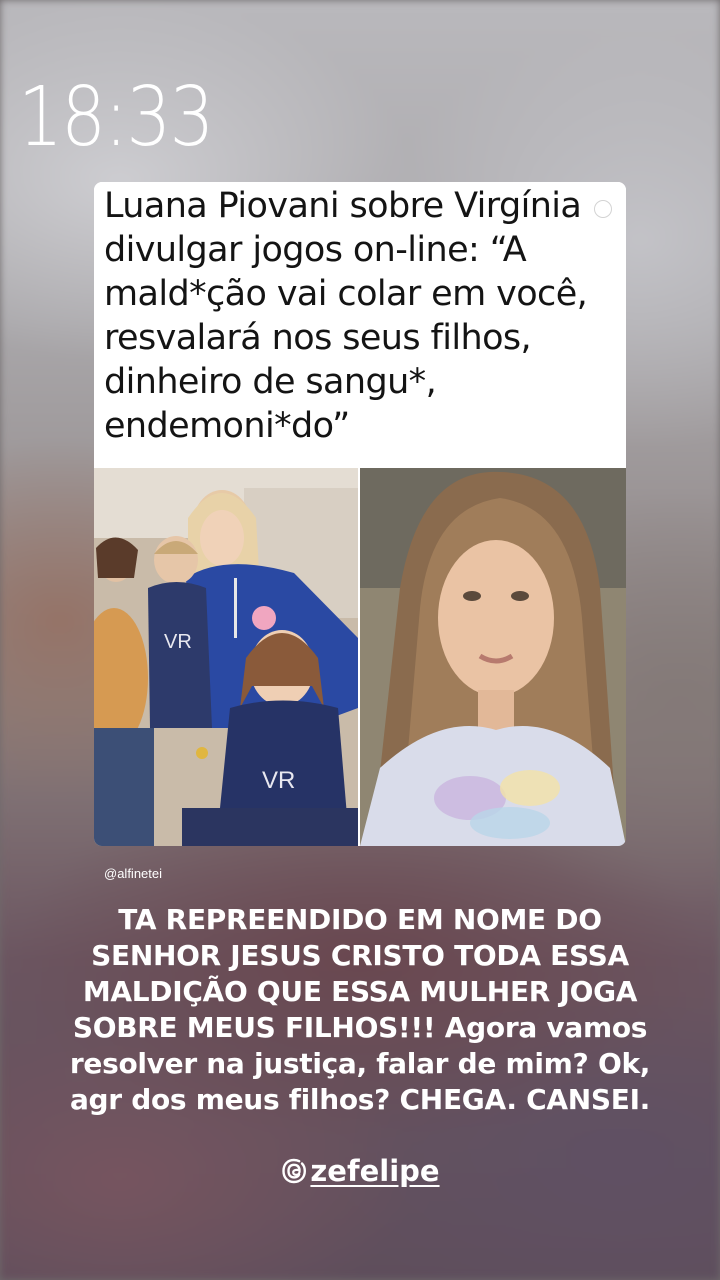 This screenshot has width=720, height=1280. What do you see at coordinates (346, 294) in the screenshot?
I see `headline-line: mald*ção vai colar em você,` at bounding box center [346, 294].